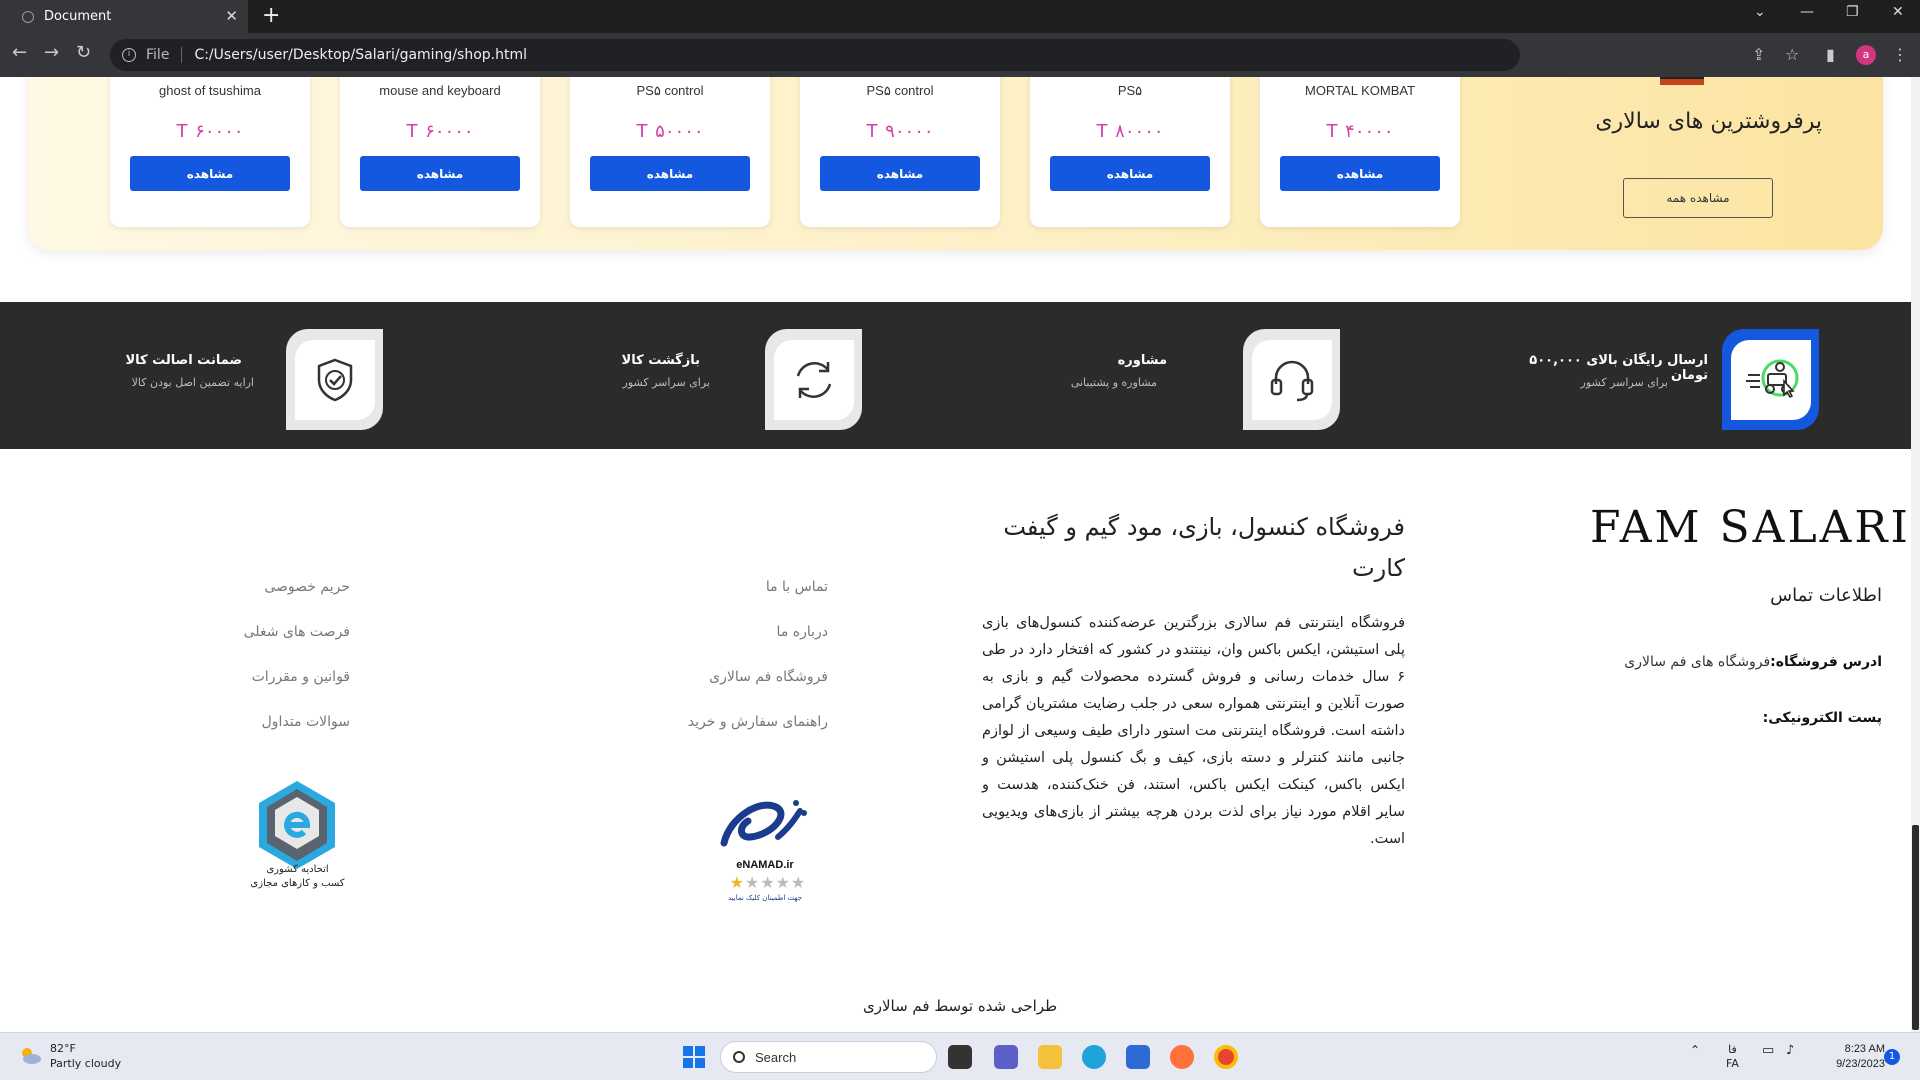  Describe the element at coordinates (1204, 547) in the screenshot. I see `about-title: فروشگاه کنسول، بازی، مود گیم و گیفت کارت` at that location.